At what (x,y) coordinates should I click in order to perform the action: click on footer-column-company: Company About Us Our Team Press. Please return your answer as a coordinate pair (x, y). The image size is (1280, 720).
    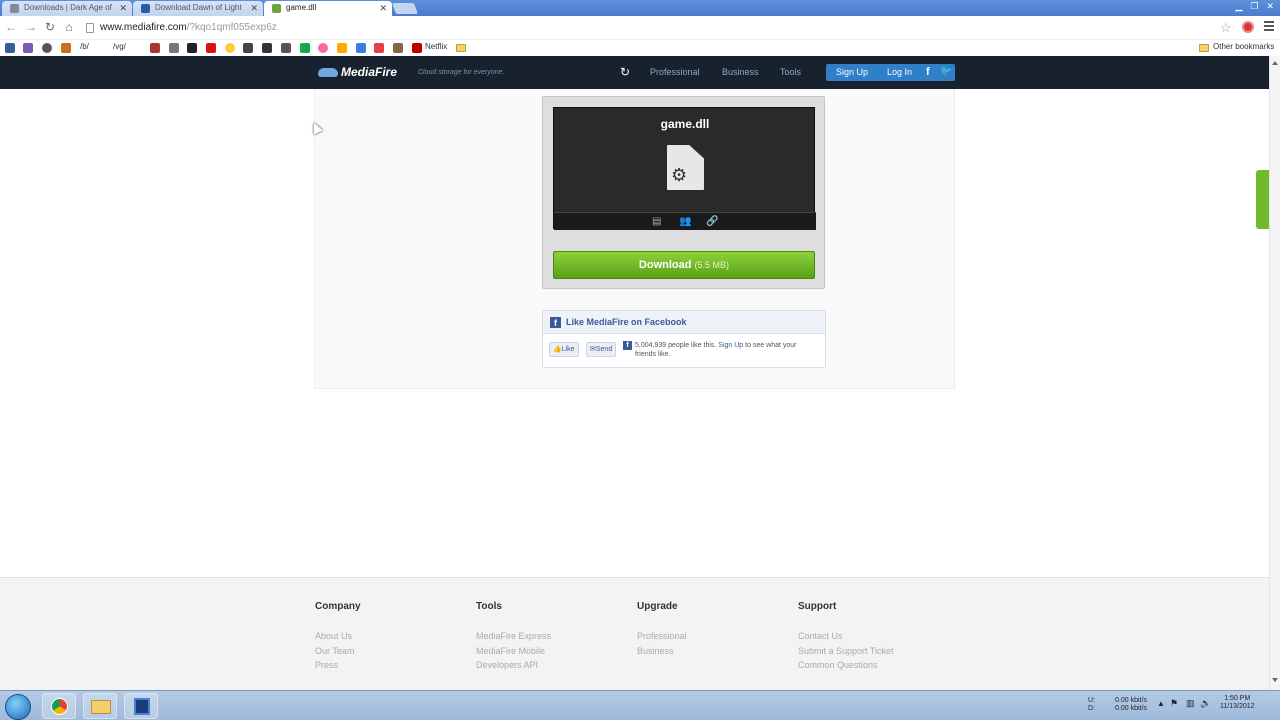
    Looking at the image, I should click on (338, 637).